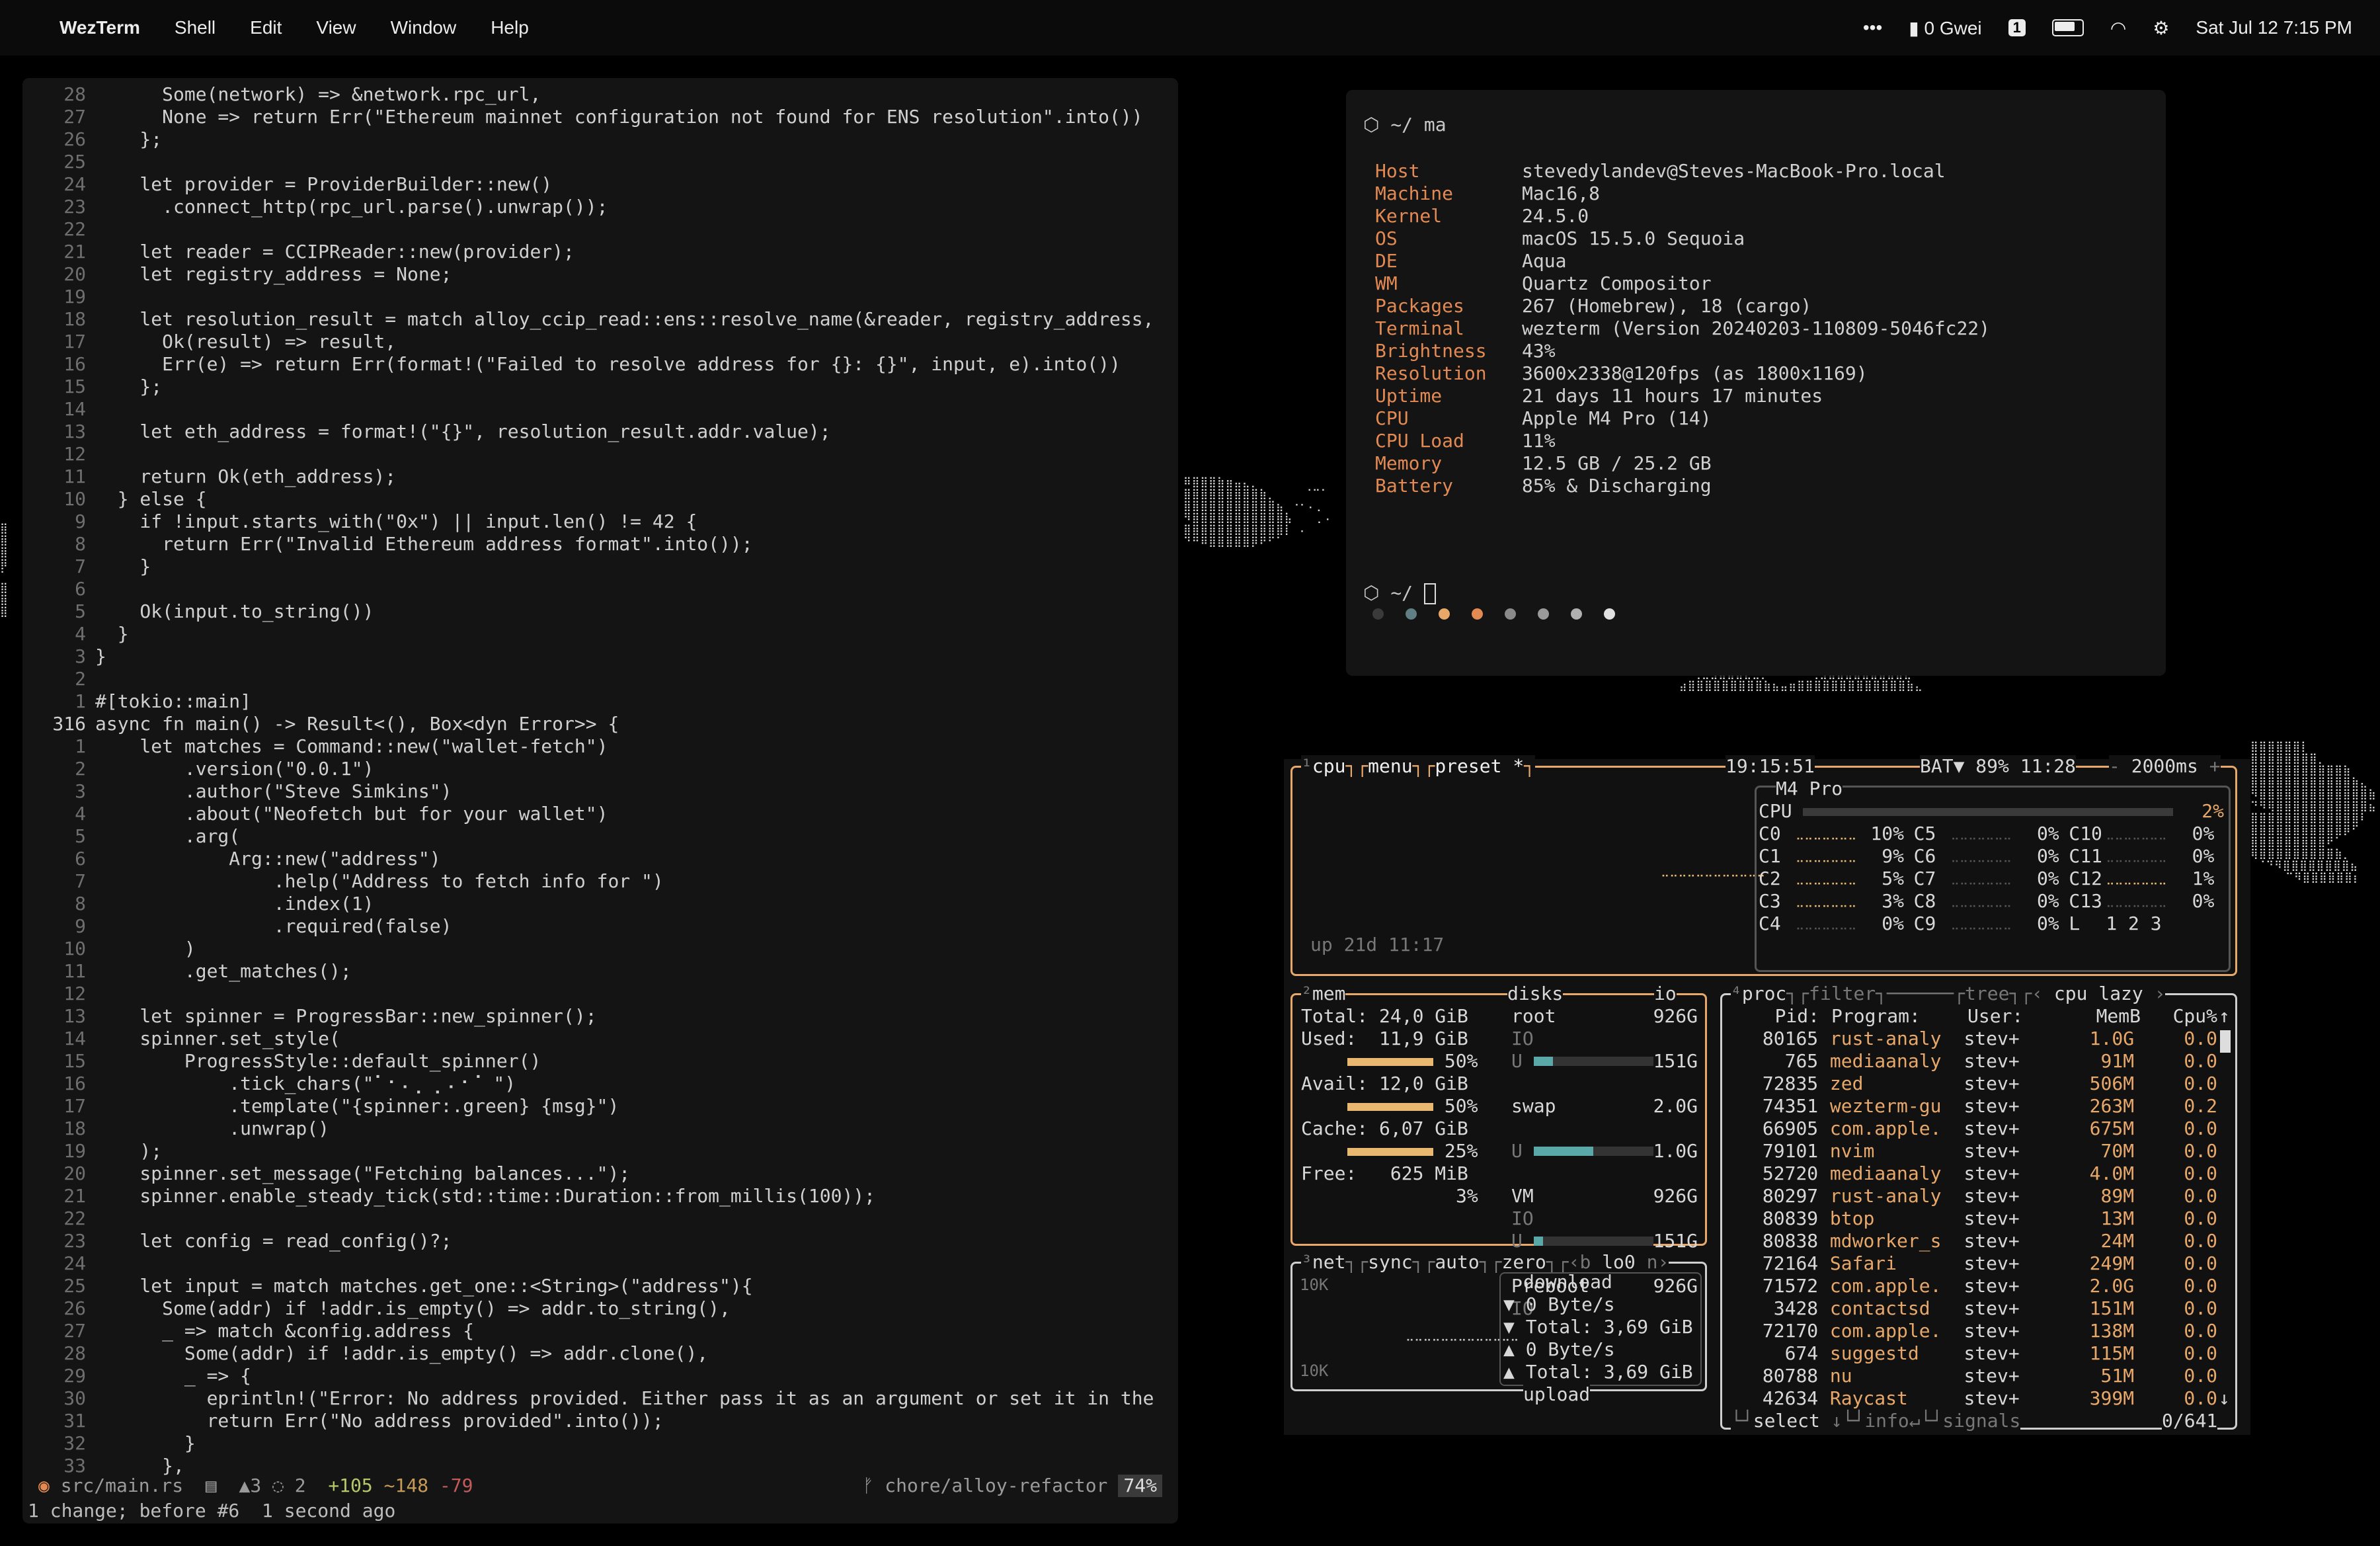 This screenshot has height=1546, width=2380. I want to click on code-line: 4 }, so click(600, 634).